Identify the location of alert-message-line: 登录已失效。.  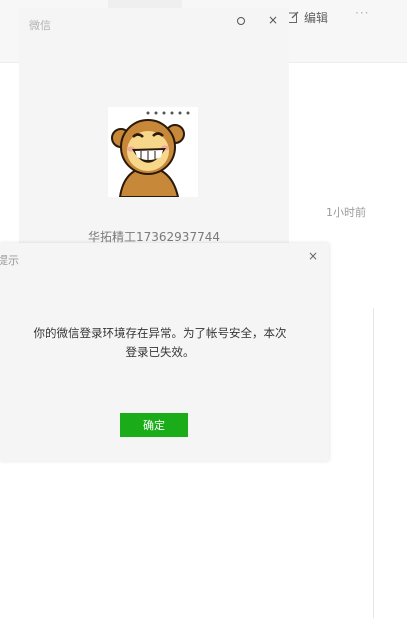
(160, 352).